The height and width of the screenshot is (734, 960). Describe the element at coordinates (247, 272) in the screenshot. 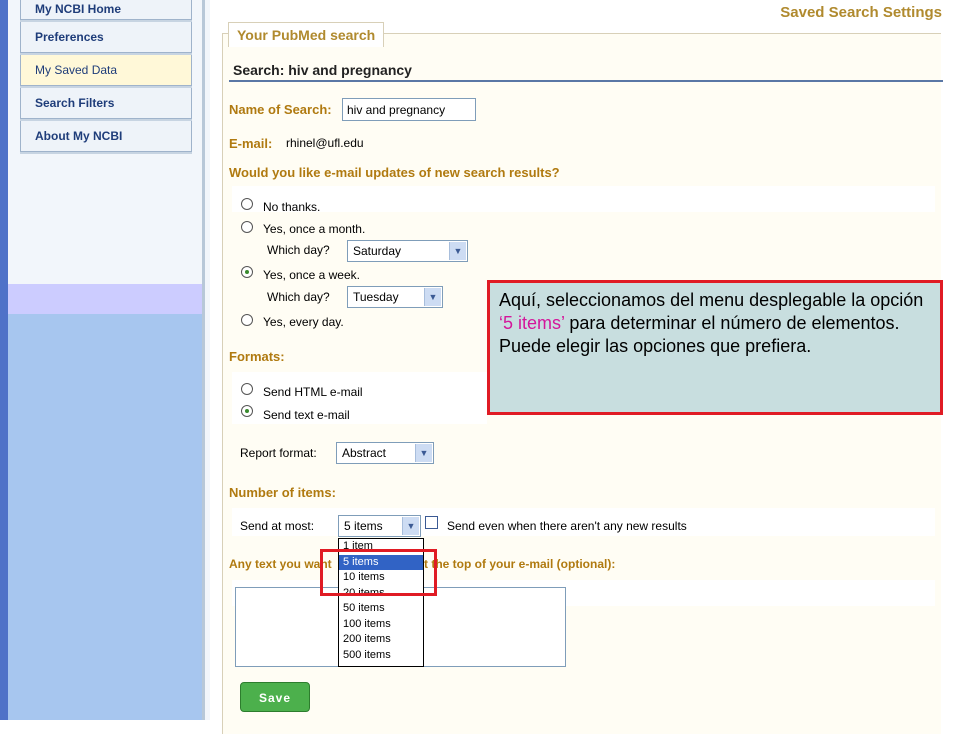

I see `radio-once-a-week` at that location.